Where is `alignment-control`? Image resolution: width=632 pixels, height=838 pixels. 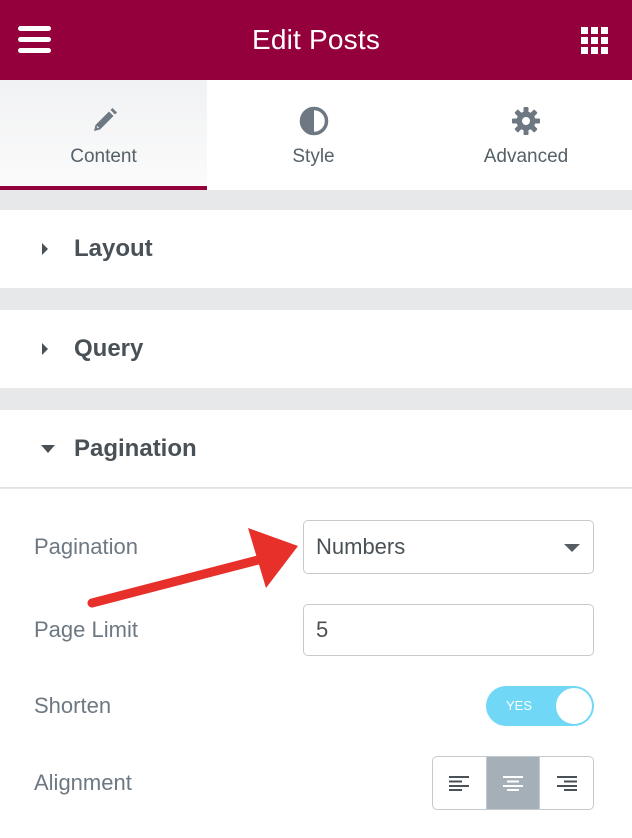
alignment-control is located at coordinates (513, 783).